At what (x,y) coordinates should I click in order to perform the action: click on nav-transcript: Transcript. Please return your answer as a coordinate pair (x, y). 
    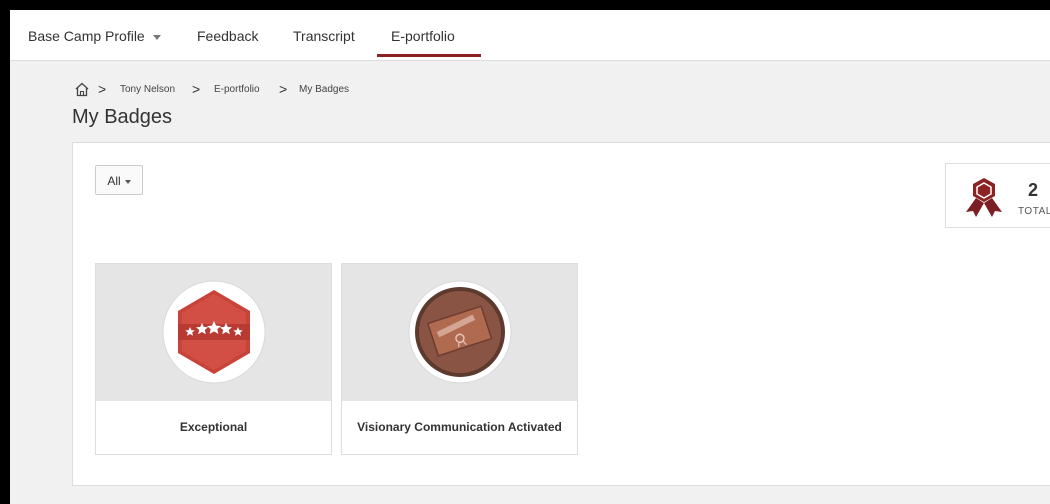
    Looking at the image, I should click on (324, 34).